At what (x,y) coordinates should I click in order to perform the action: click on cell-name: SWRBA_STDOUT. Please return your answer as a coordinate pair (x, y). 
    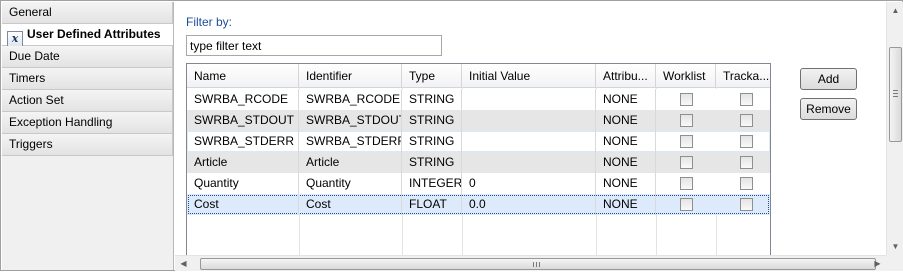
    Looking at the image, I should click on (243, 120).